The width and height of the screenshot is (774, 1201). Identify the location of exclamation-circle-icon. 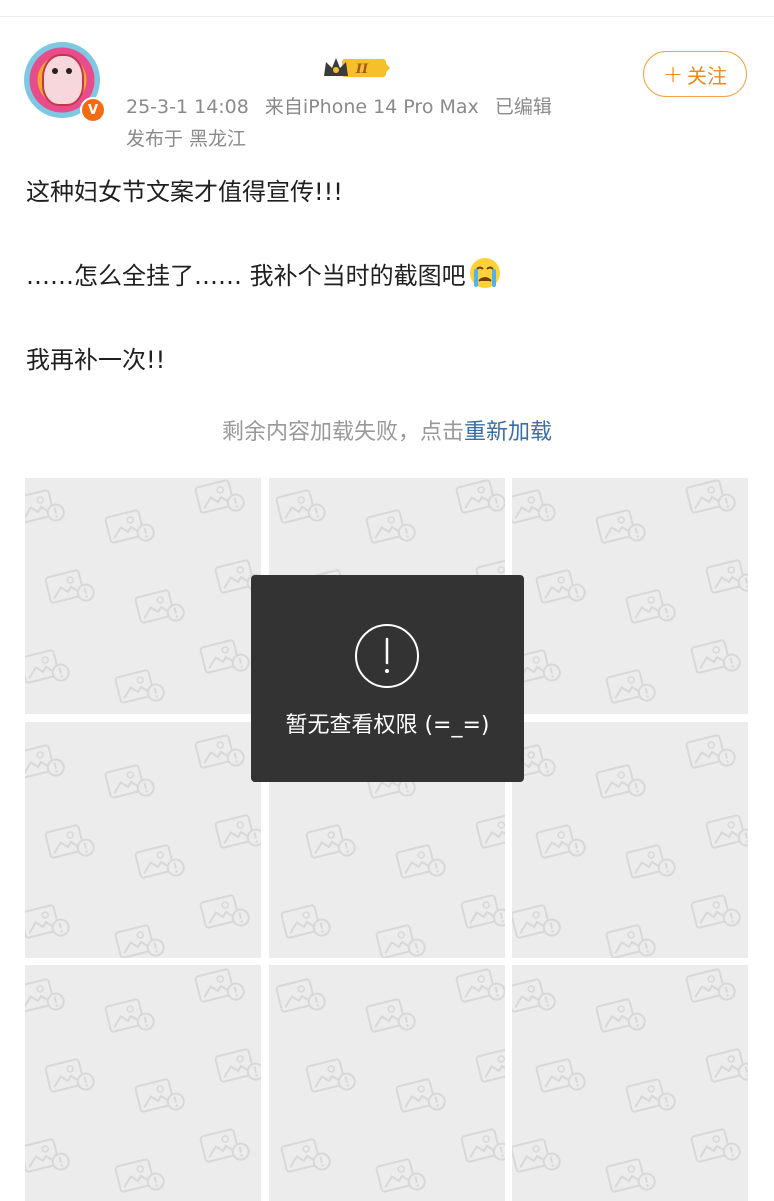
(387, 656).